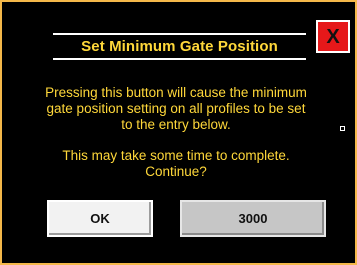 This screenshot has height=265, width=357. Describe the element at coordinates (253, 218) in the screenshot. I see `gate-position-entry-field: 3000` at that location.